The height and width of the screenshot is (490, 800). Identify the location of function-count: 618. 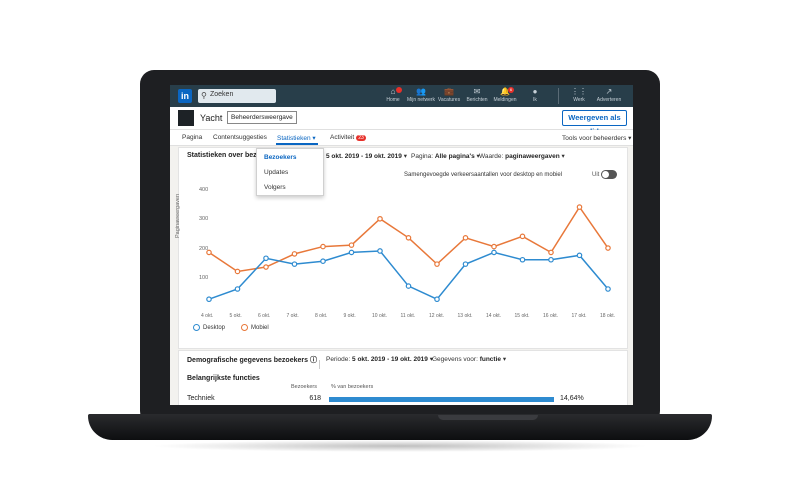
(315, 398).